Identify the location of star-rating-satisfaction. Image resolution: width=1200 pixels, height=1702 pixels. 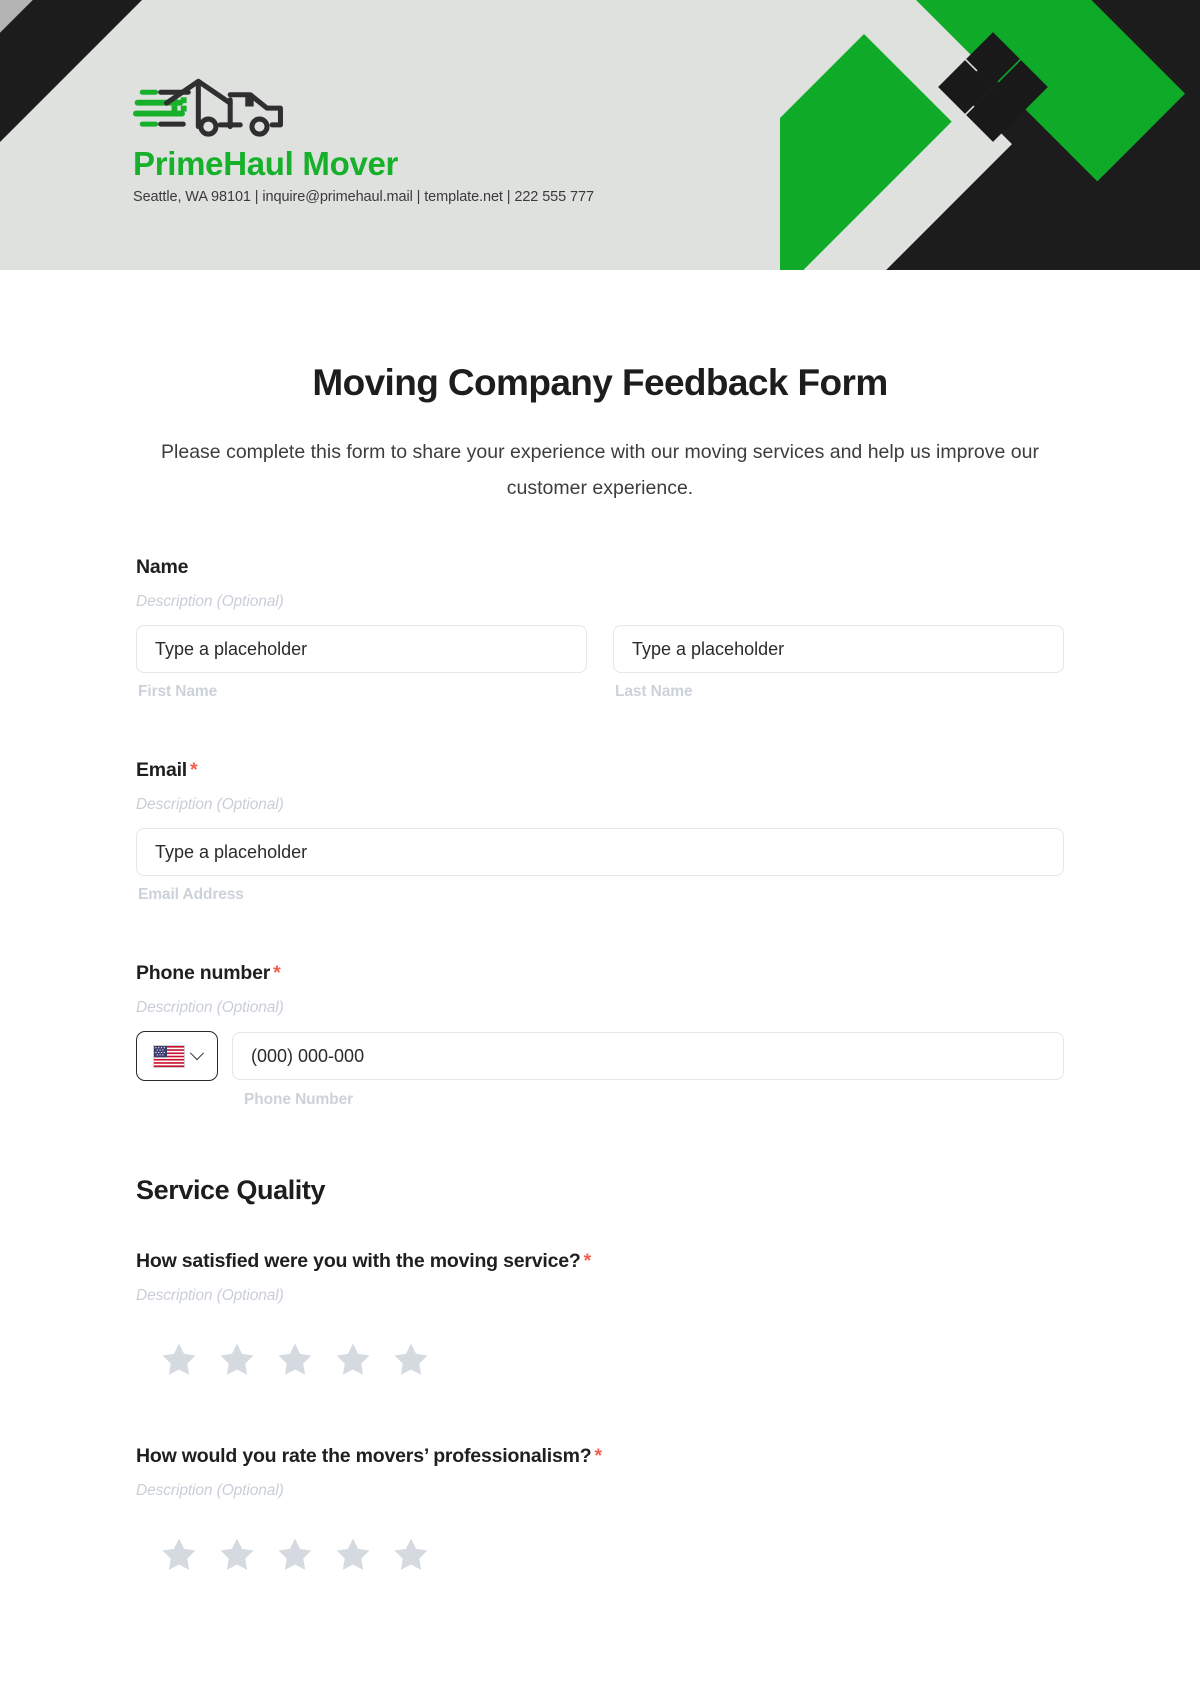
(611, 1360).